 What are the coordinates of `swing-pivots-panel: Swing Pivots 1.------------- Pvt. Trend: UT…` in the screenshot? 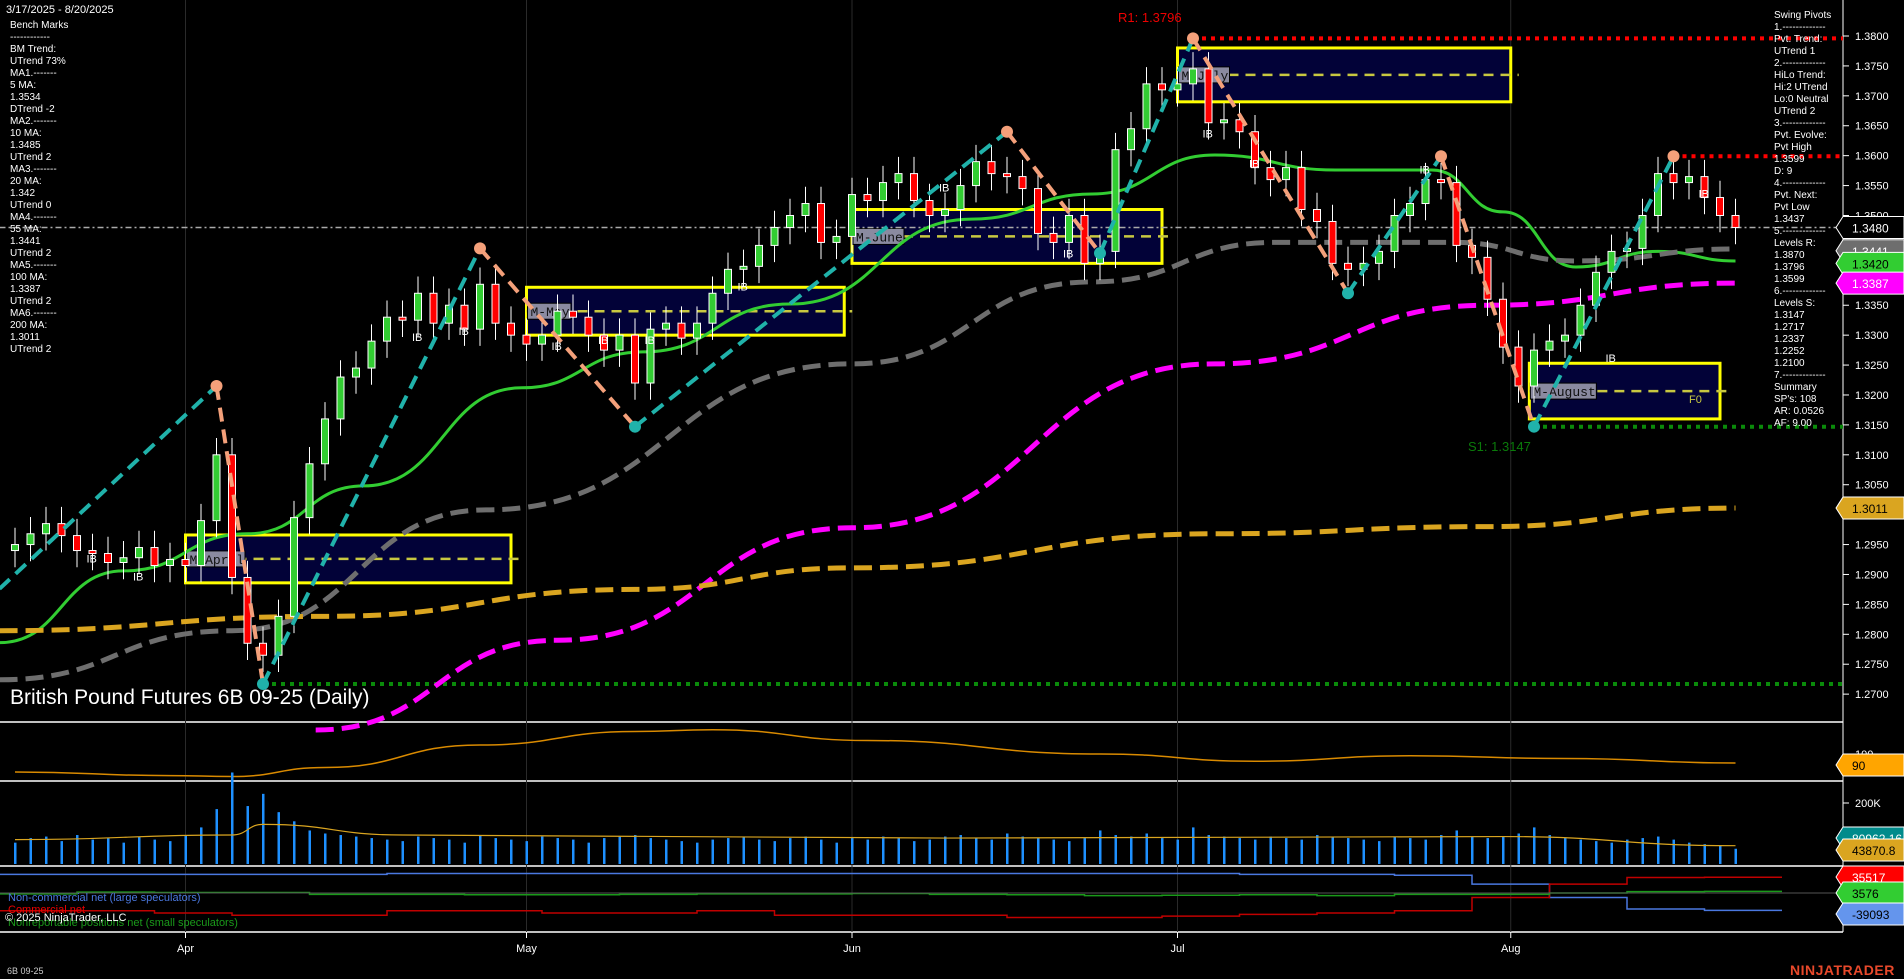 It's located at (1802, 220).